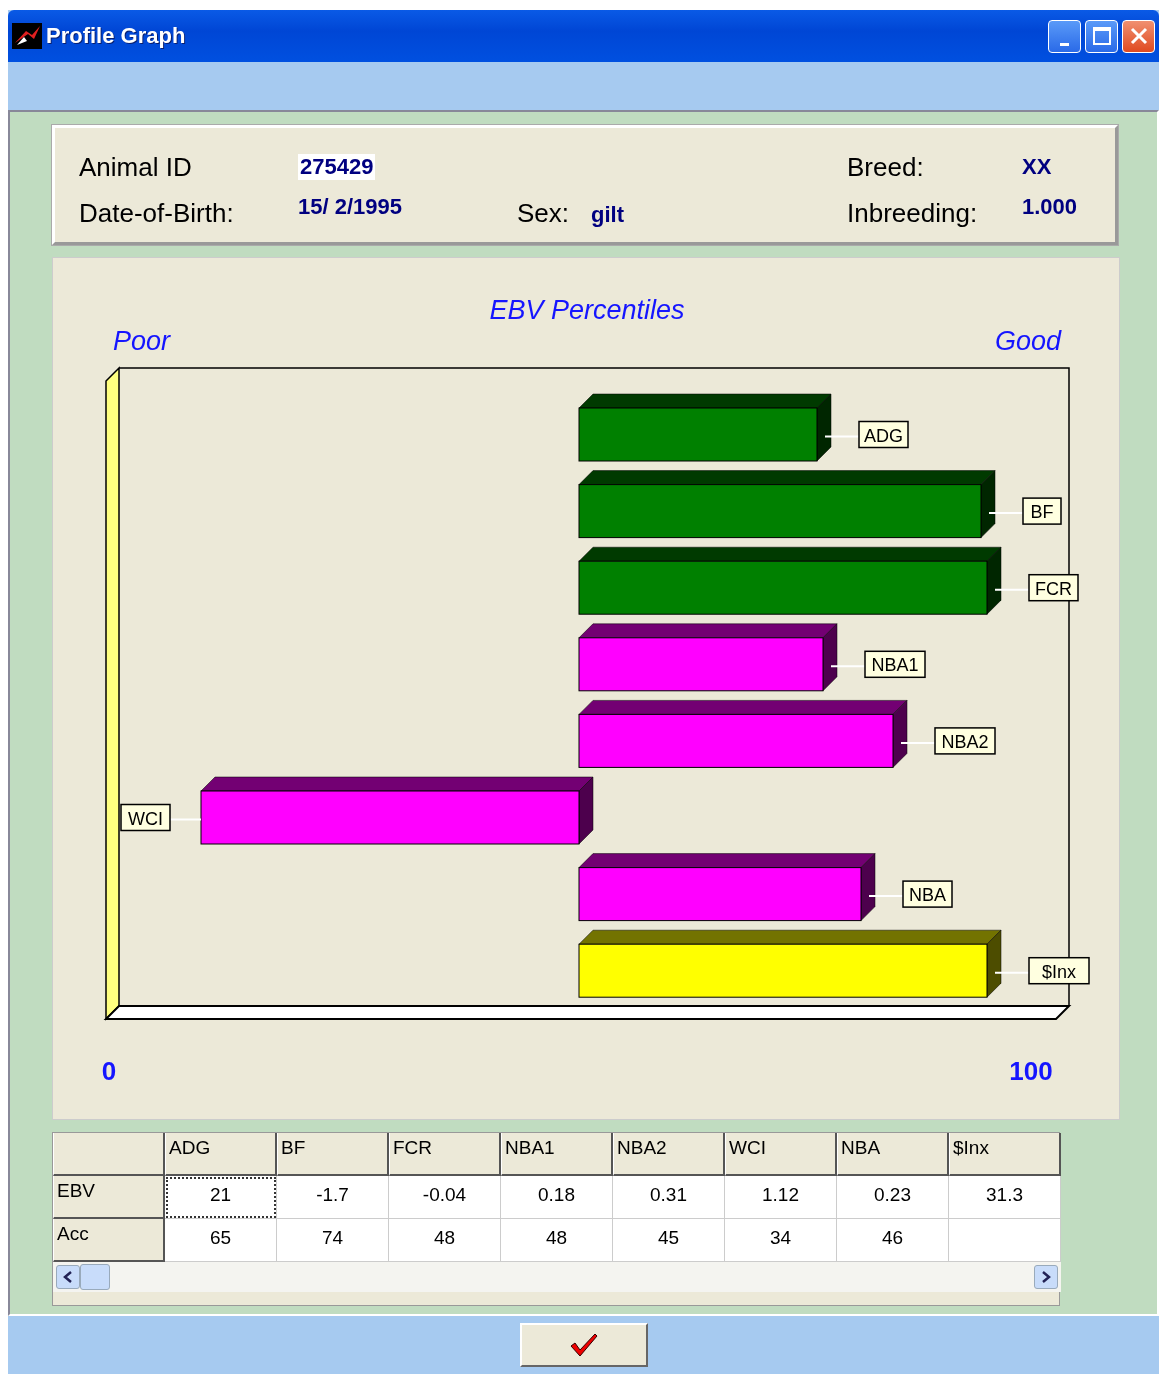  What do you see at coordinates (557, 1154) in the screenshot?
I see `column-header: NBA1` at bounding box center [557, 1154].